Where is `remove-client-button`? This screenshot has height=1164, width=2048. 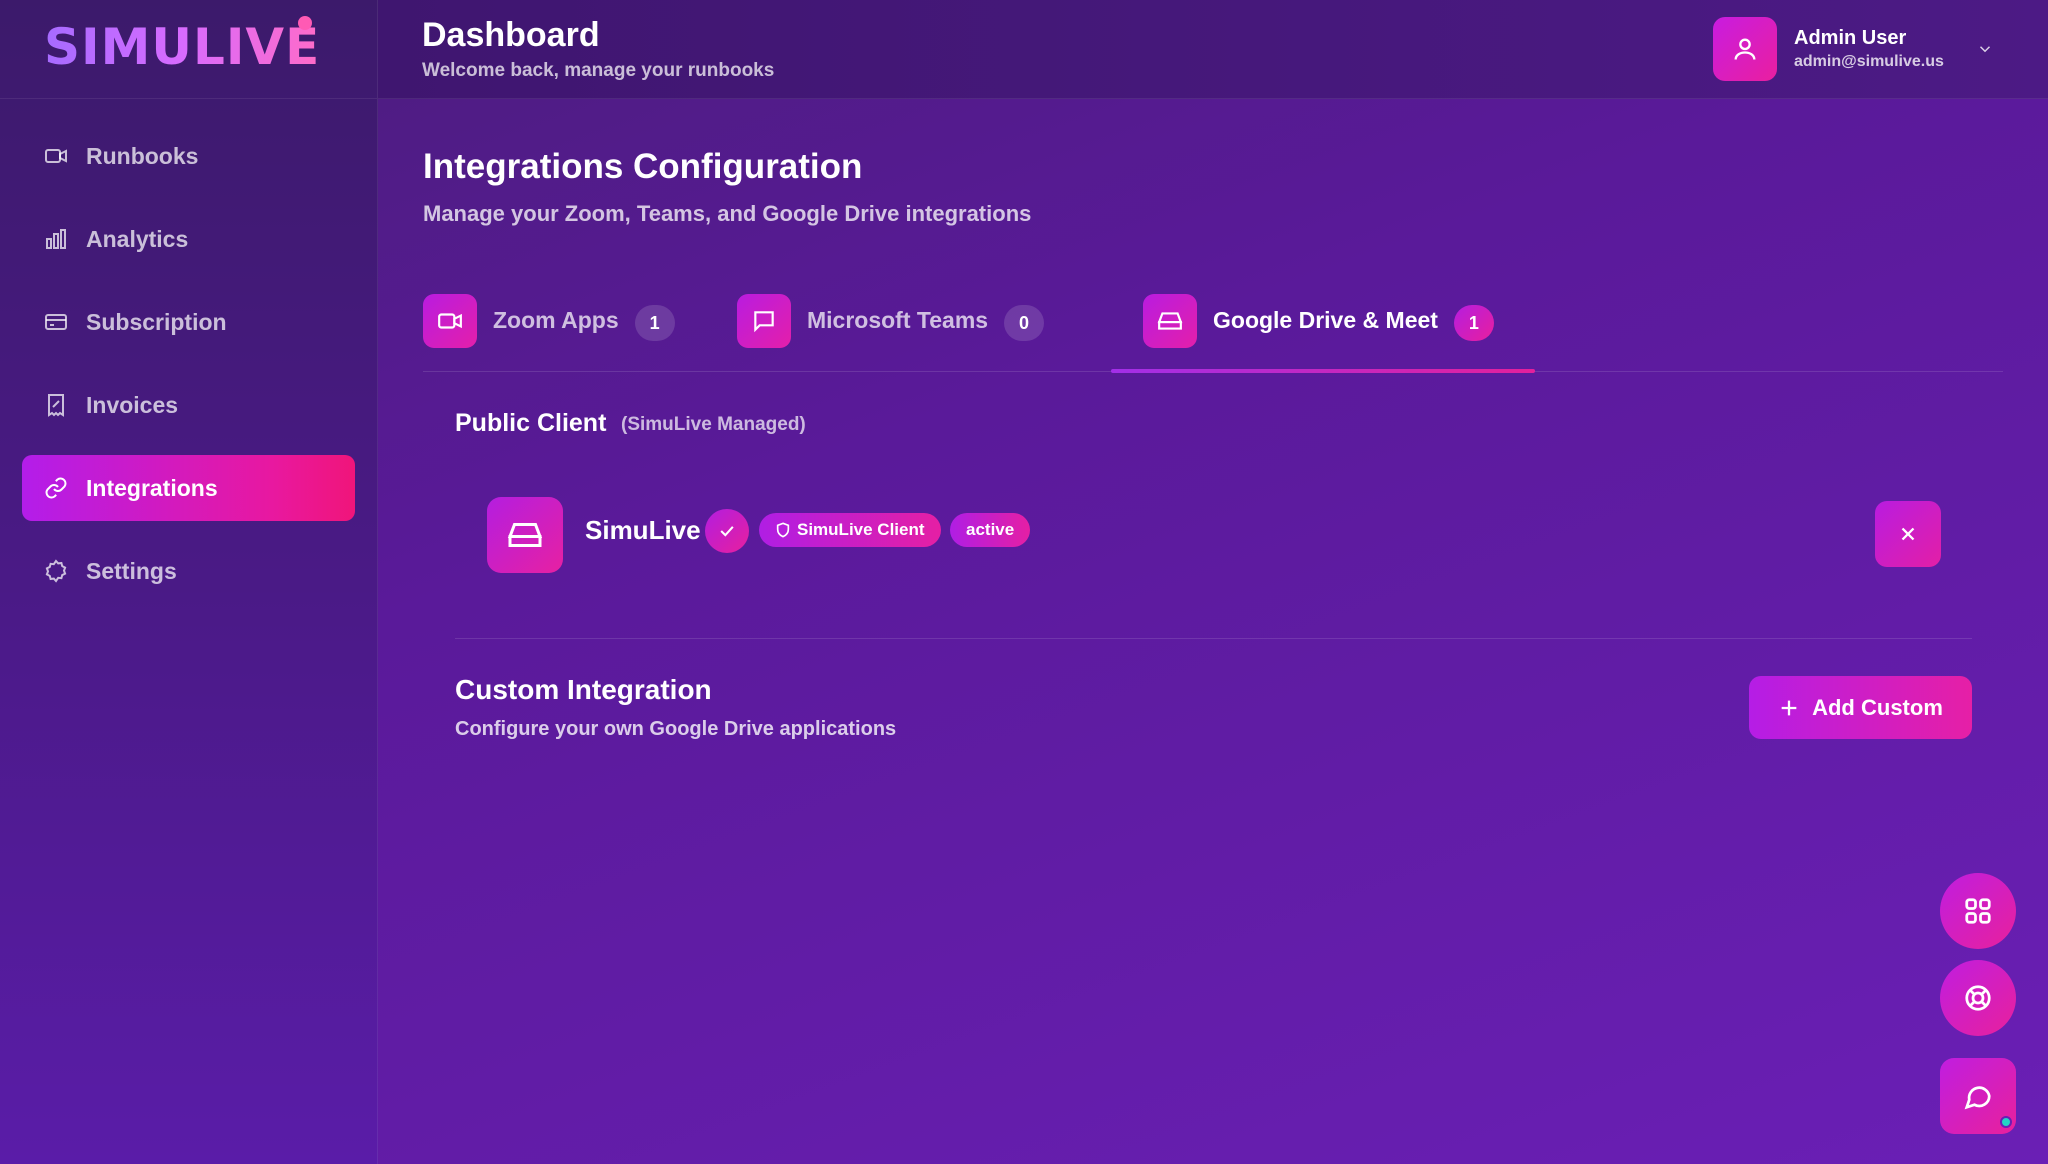
remove-client-button is located at coordinates (1908, 534).